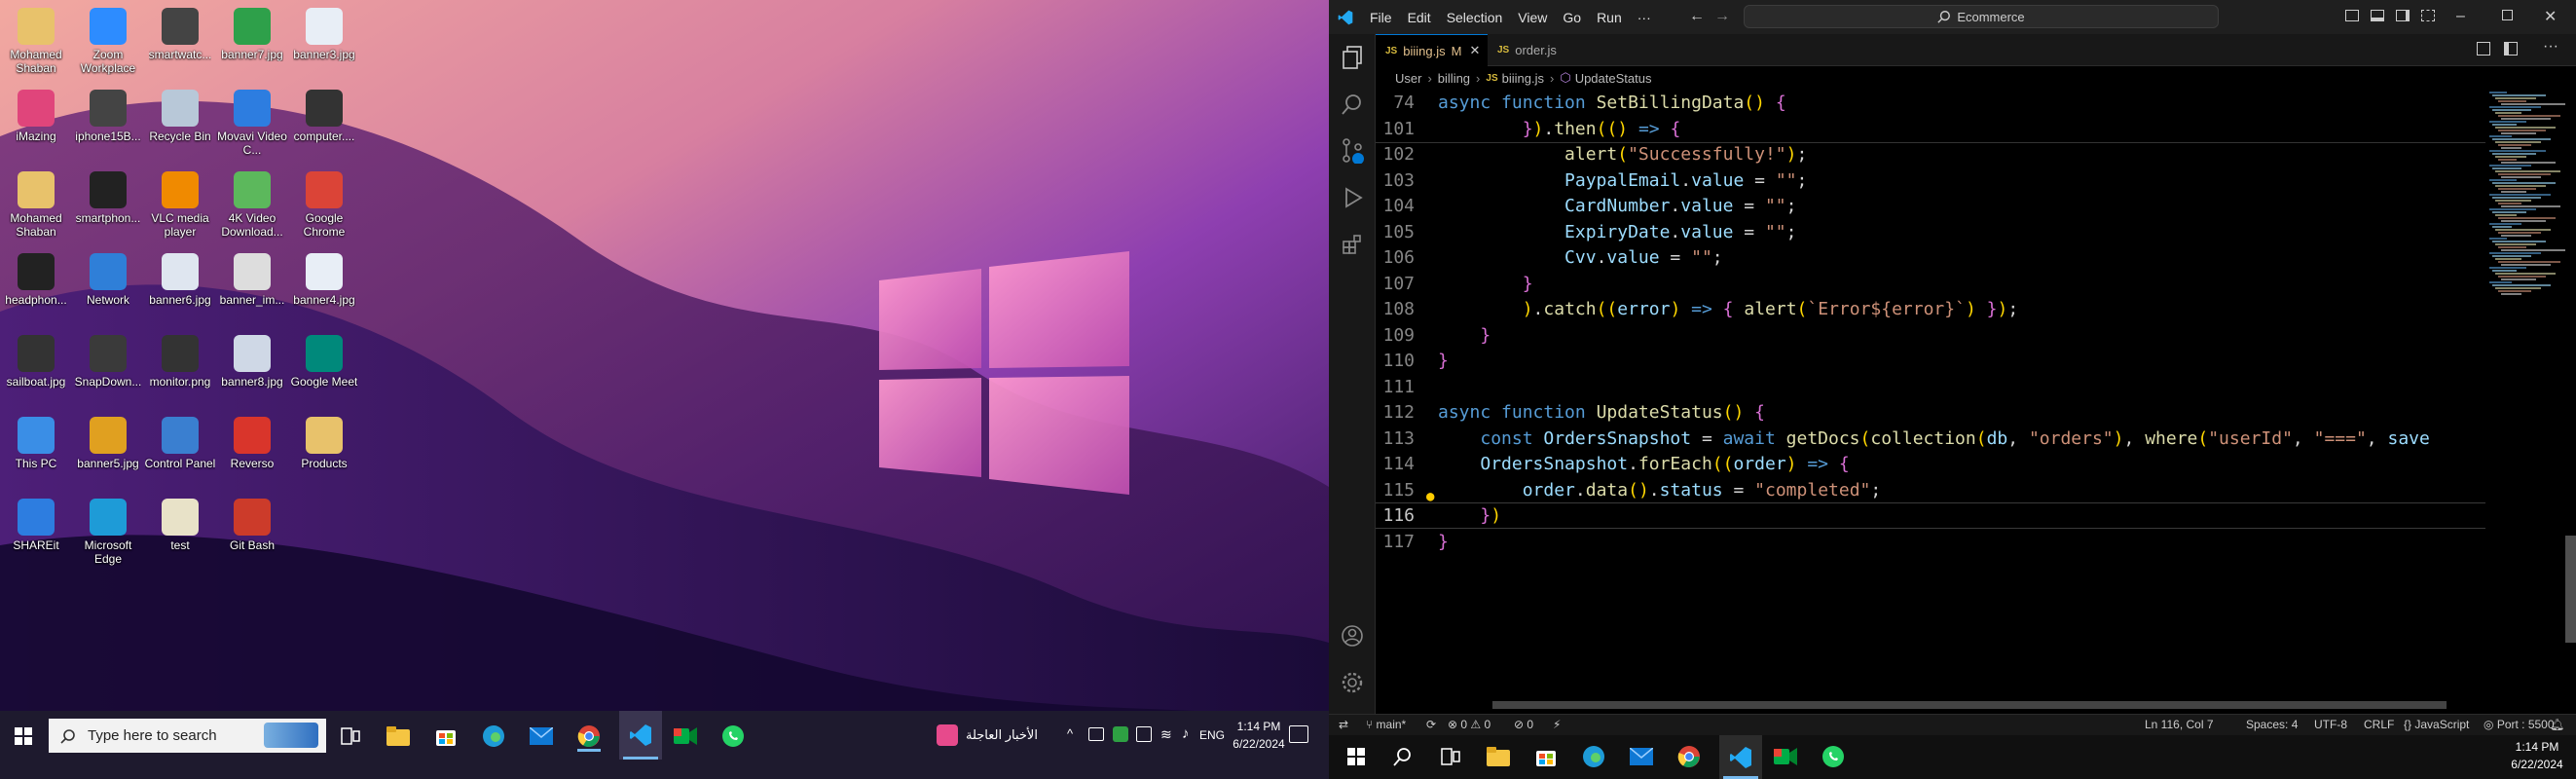 The height and width of the screenshot is (779, 2576). Describe the element at coordinates (252, 454) in the screenshot. I see `desktop-icon: Reverso` at that location.